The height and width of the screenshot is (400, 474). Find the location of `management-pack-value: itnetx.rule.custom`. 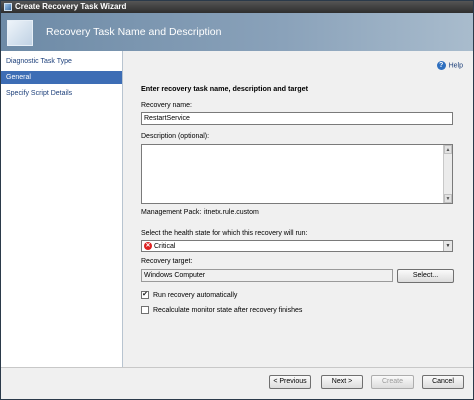

management-pack-value: itnetx.rule.custom is located at coordinates (231, 212).